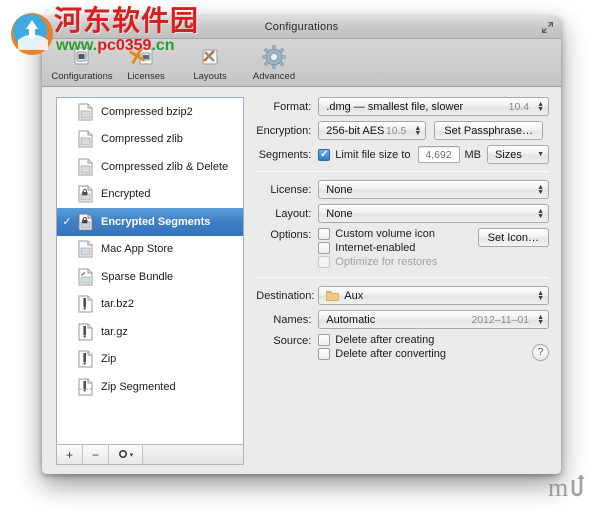 Image resolution: width=600 pixels, height=519 pixels. What do you see at coordinates (82, 57) in the screenshot?
I see `document-stack-icon` at bounding box center [82, 57].